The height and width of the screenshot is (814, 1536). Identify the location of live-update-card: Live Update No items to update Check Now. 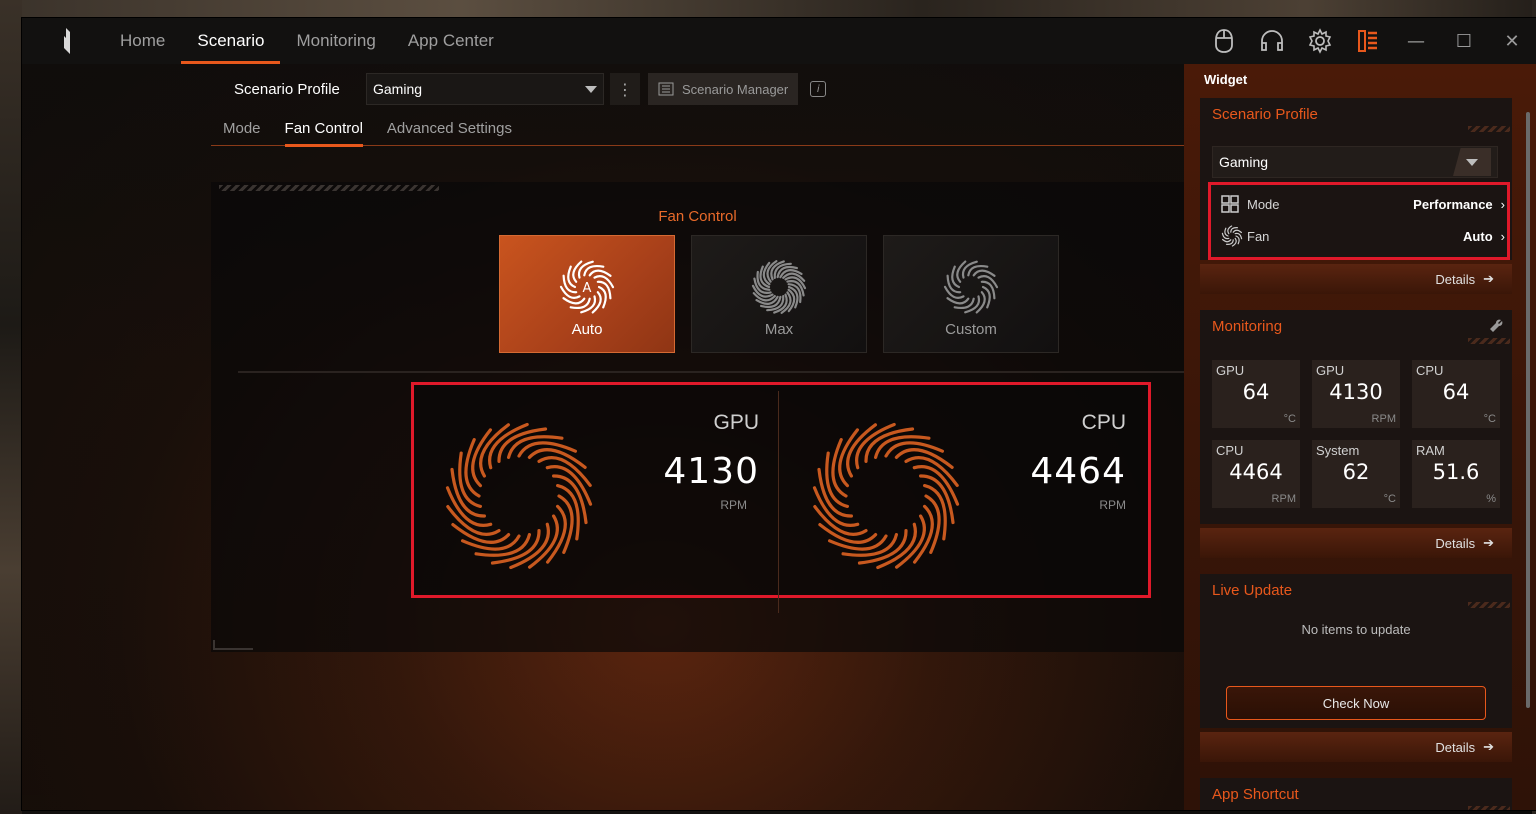
(1356, 651).